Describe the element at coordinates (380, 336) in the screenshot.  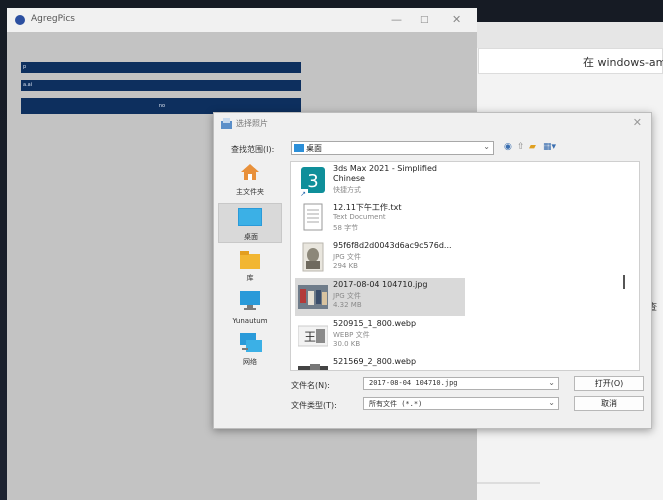
I see `list-item: 王 520915_1_800.webp WEBP 文件 30.0 KB` at that location.